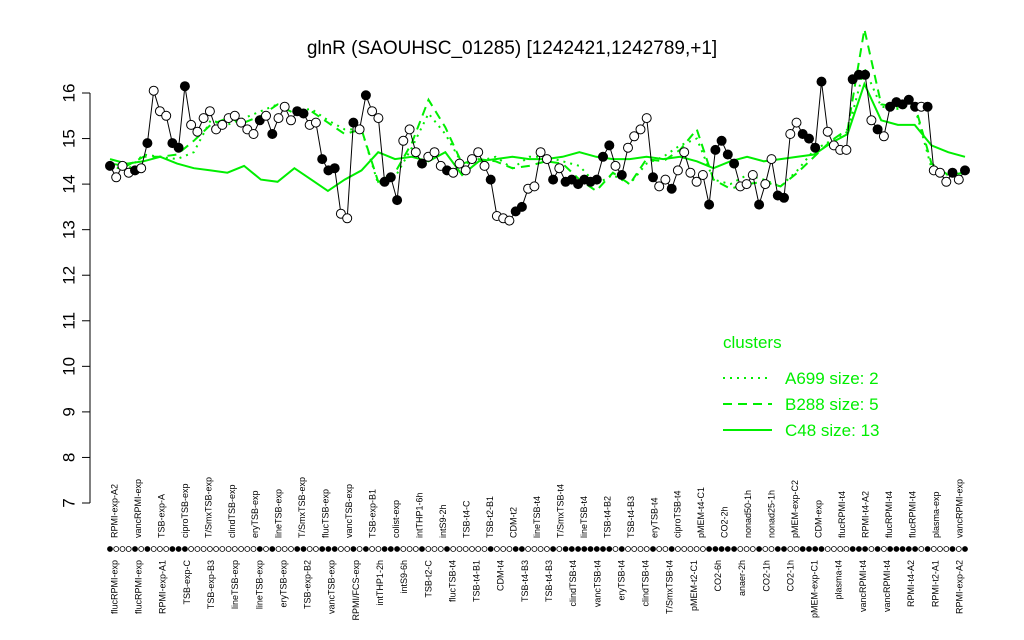  Describe the element at coordinates (501, 575) in the screenshot. I see `x-label-bottom: CDM-t4` at that location.